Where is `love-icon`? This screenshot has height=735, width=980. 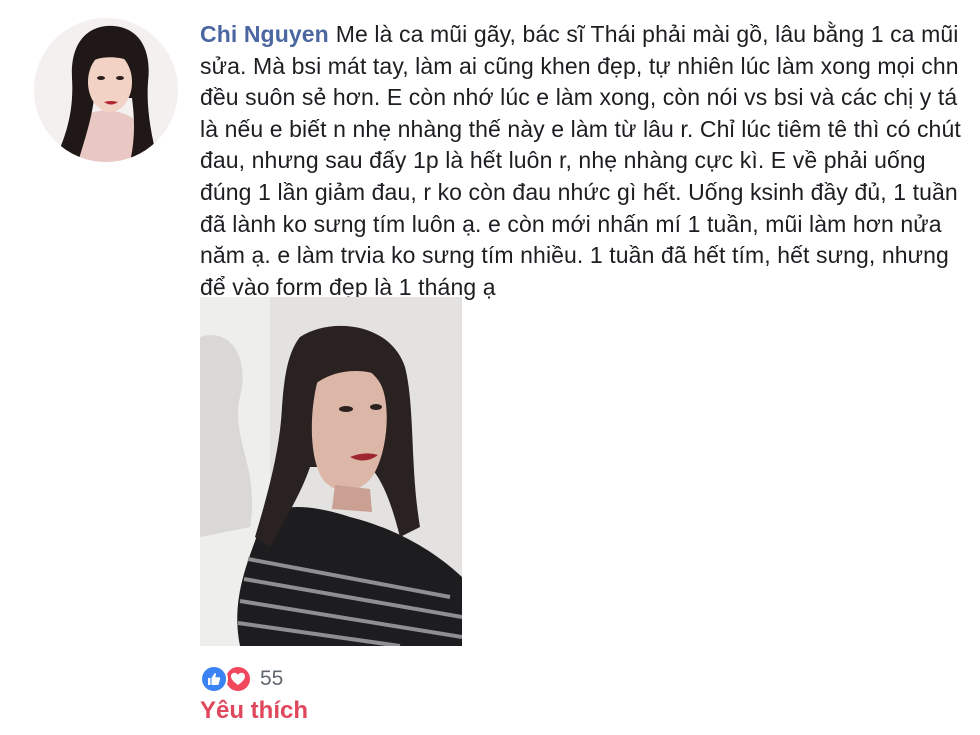
love-icon is located at coordinates (238, 679).